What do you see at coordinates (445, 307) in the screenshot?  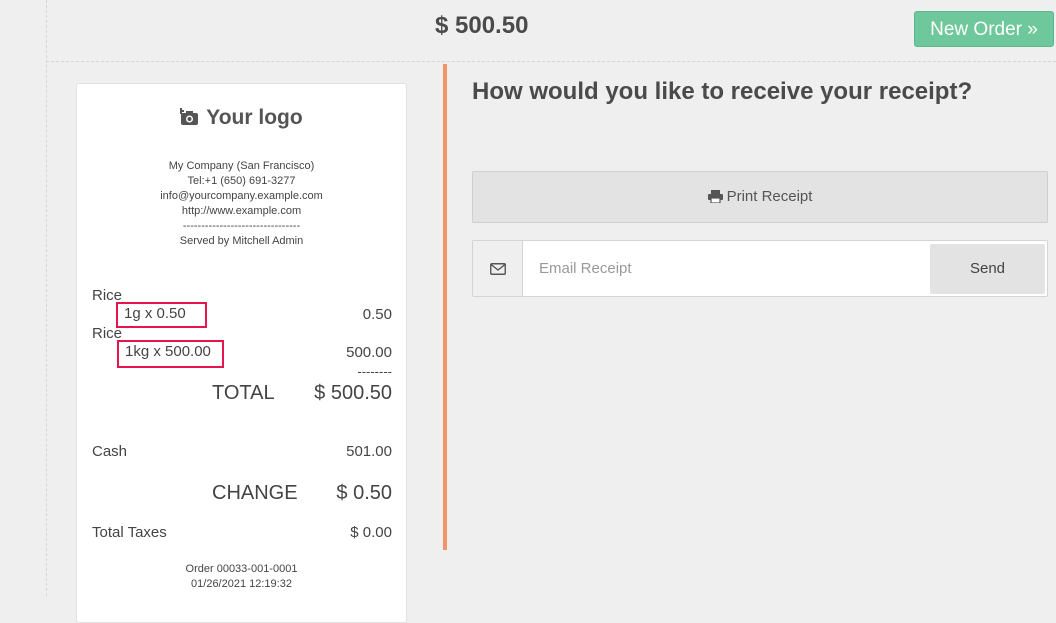 I see `accent-bar` at bounding box center [445, 307].